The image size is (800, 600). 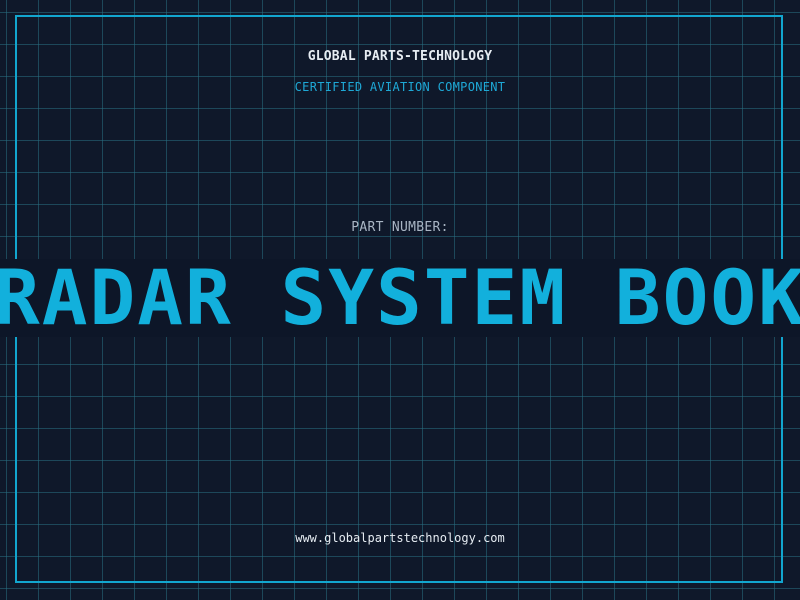 I want to click on website-url: www.globalpartstechnology.com, so click(x=400, y=538).